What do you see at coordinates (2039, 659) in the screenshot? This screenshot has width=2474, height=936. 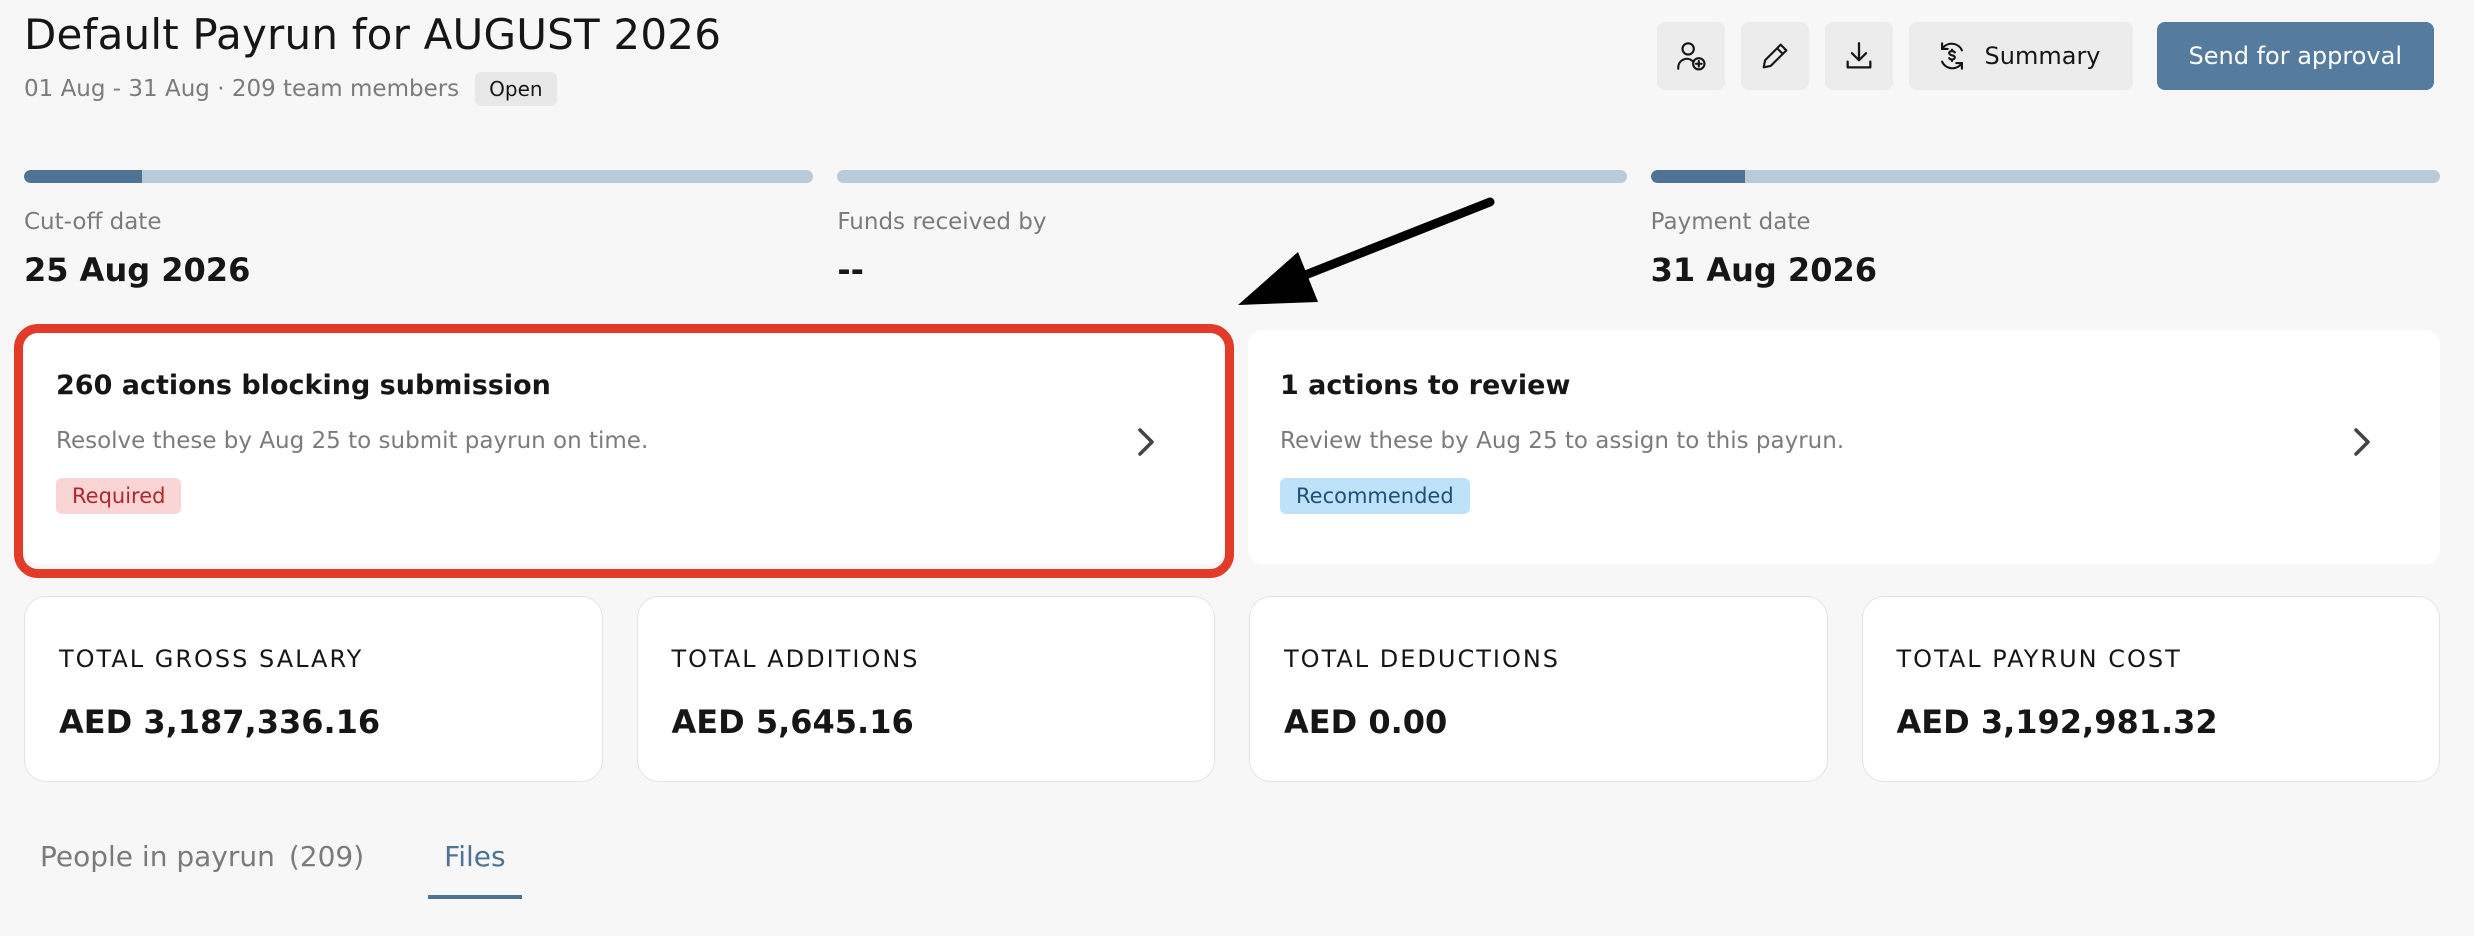 I see `total-label: TOTAL PAYRUN COST` at bounding box center [2039, 659].